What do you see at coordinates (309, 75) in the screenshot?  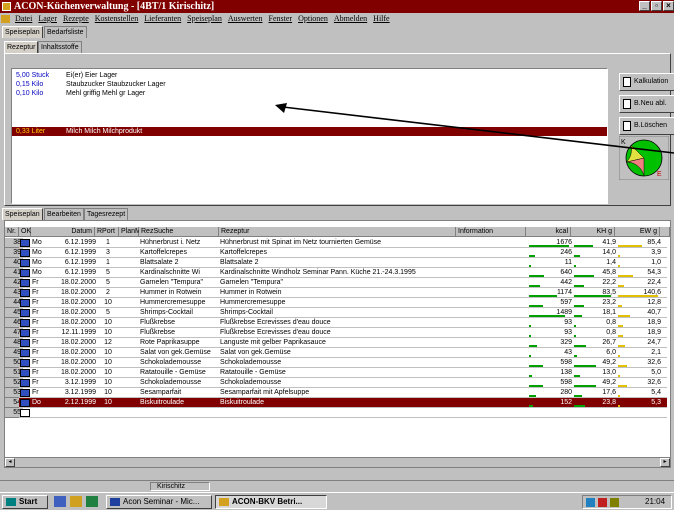 I see `ingredient-row: 5,00 Stuck Ei(er) Eier Lager` at bounding box center [309, 75].